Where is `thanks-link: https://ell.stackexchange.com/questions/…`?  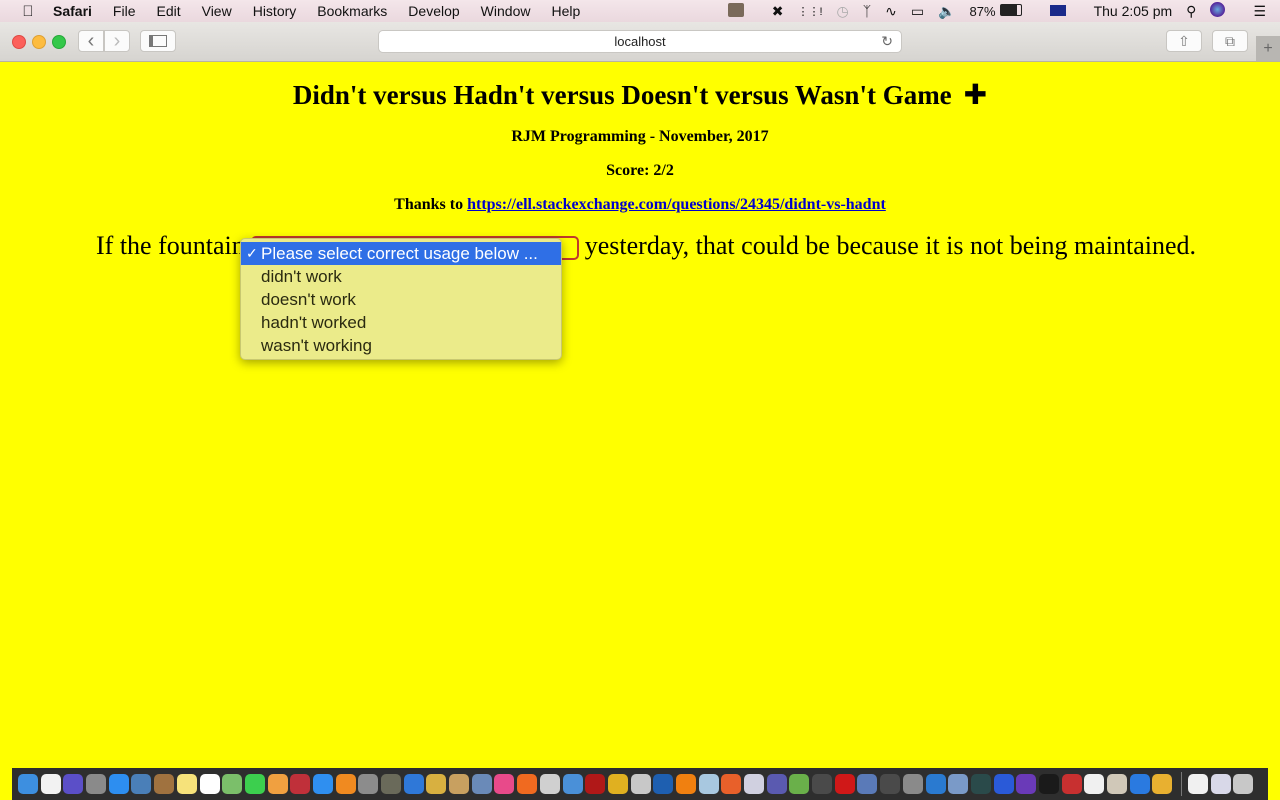
thanks-link: https://ell.stackexchange.com/questions/… is located at coordinates (676, 204).